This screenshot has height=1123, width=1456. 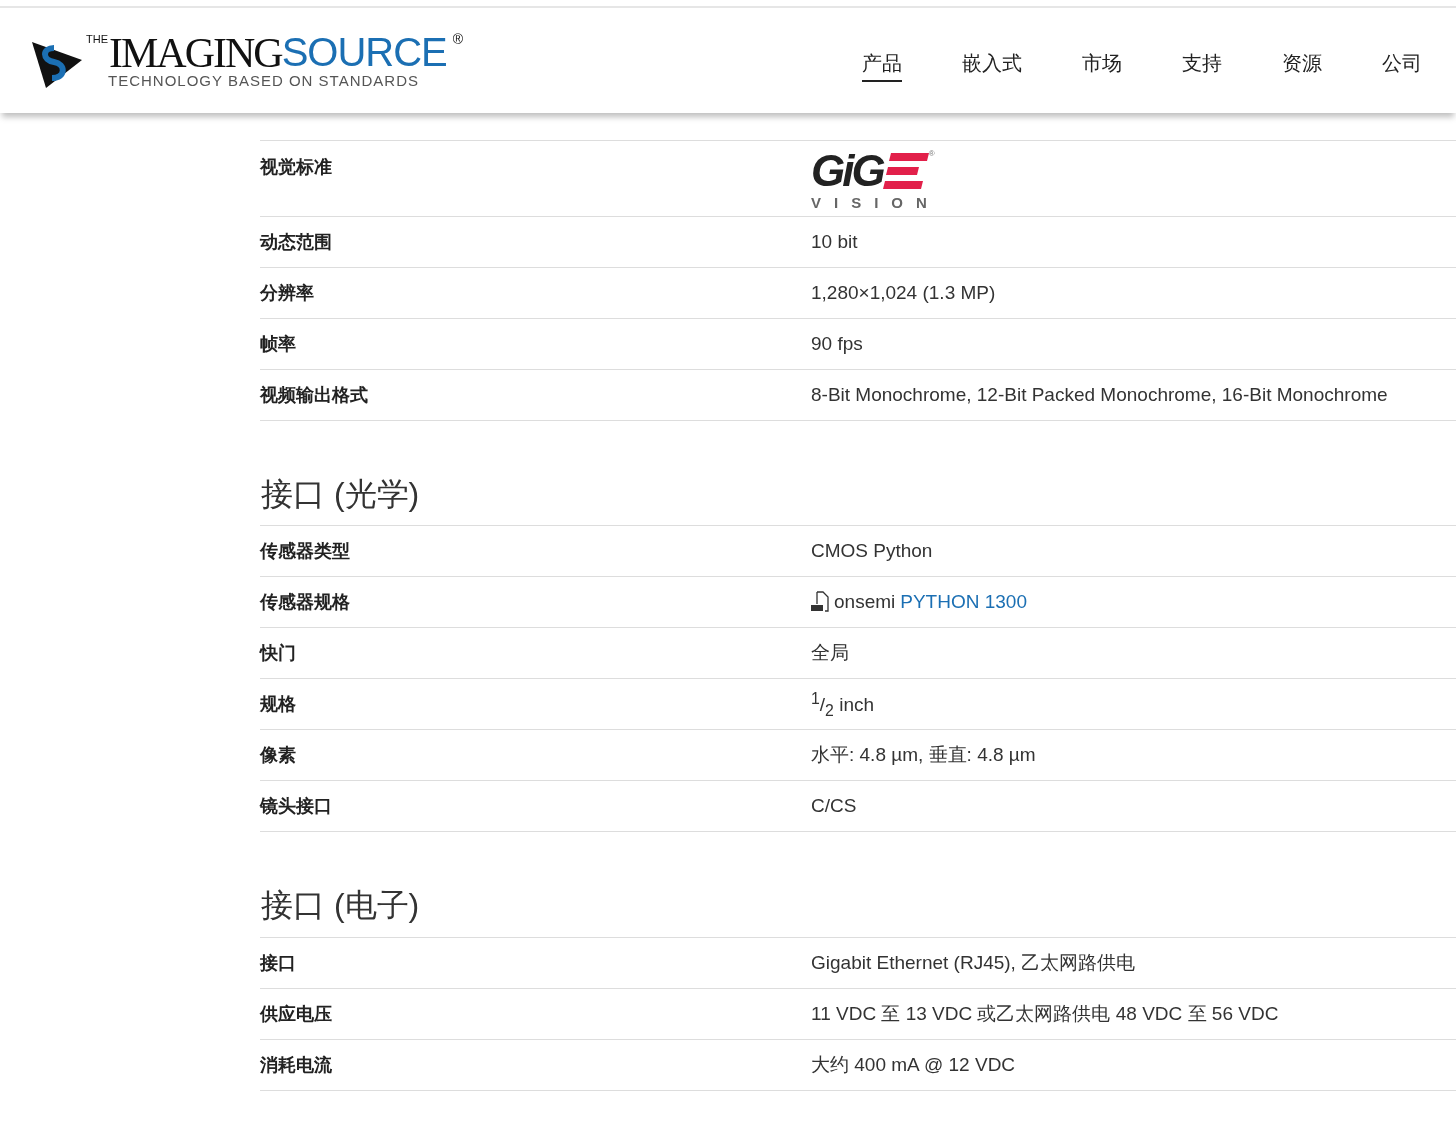 I want to click on table-value: C/CS, so click(x=834, y=806).